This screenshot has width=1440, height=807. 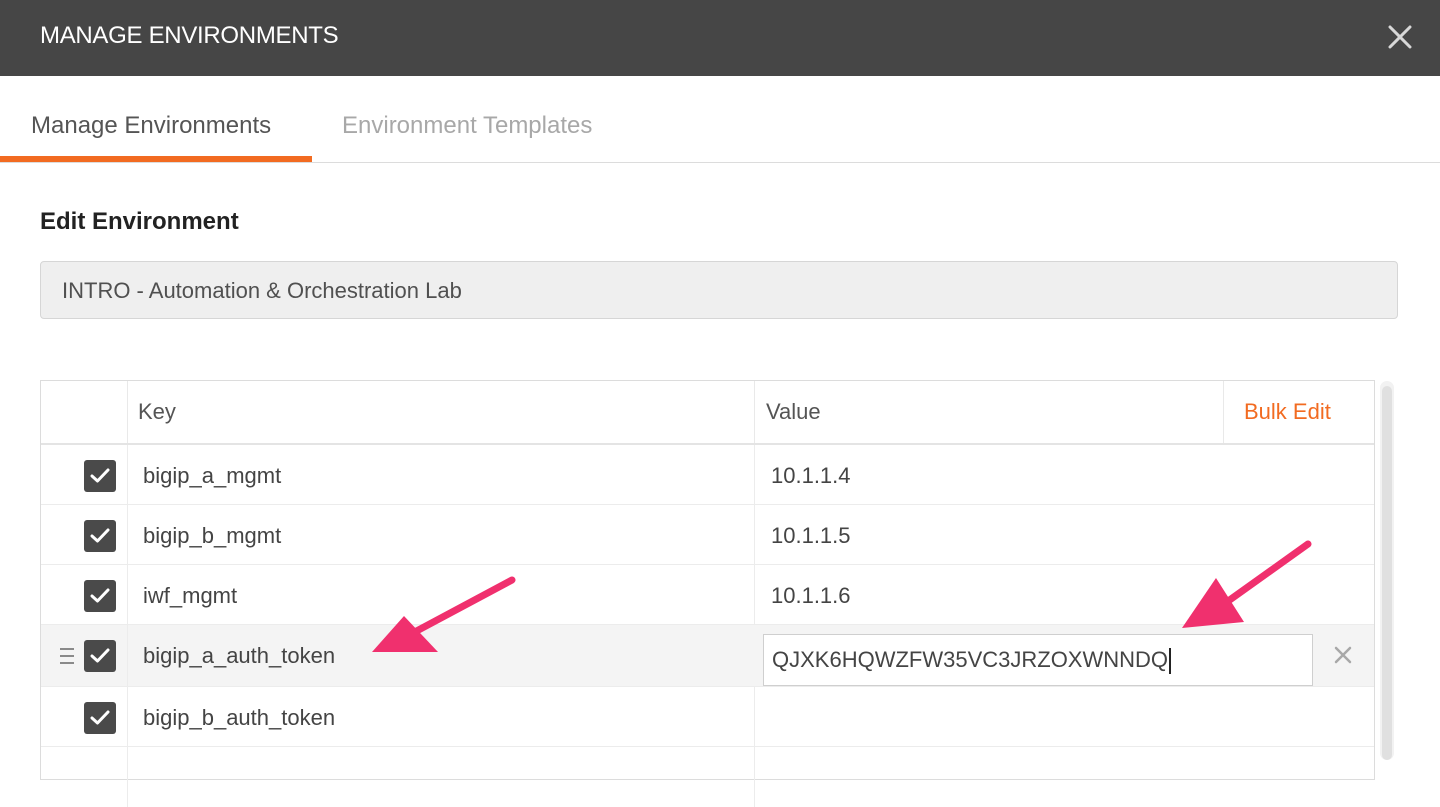 I want to click on dialog-titlebar: MANAGE ENVIRONMENTS, so click(x=720, y=38).